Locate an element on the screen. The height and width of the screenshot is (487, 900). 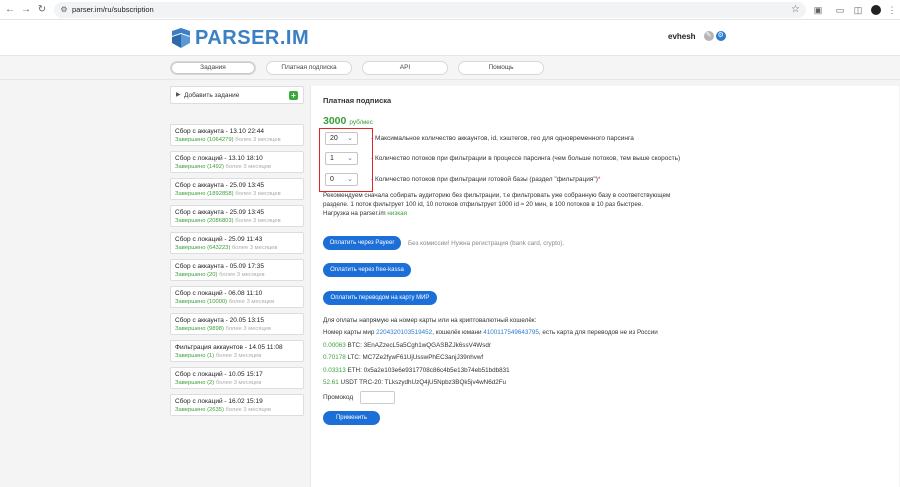
price-value: 3000 is located at coordinates (335, 121).